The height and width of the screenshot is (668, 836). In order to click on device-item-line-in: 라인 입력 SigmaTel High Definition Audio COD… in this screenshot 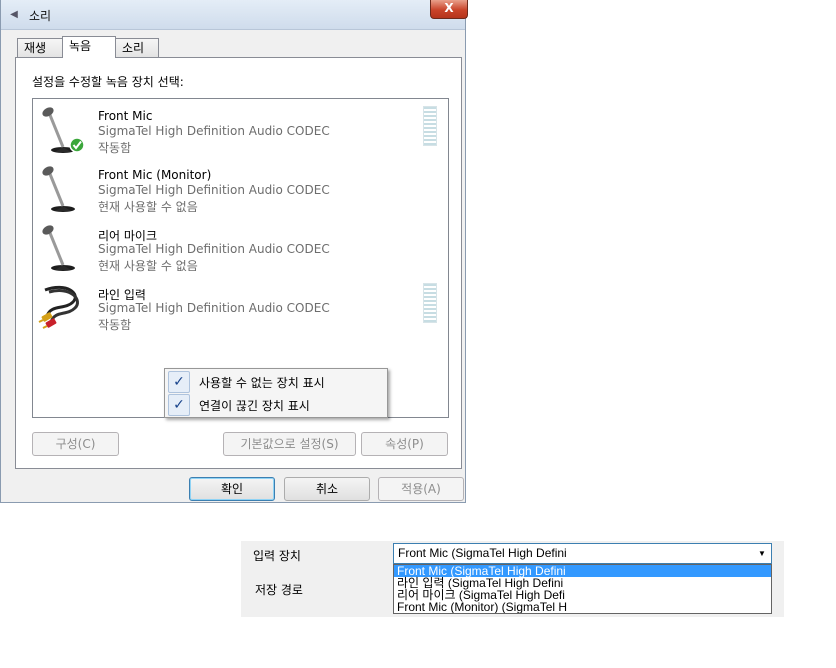, I will do `click(240, 305)`.